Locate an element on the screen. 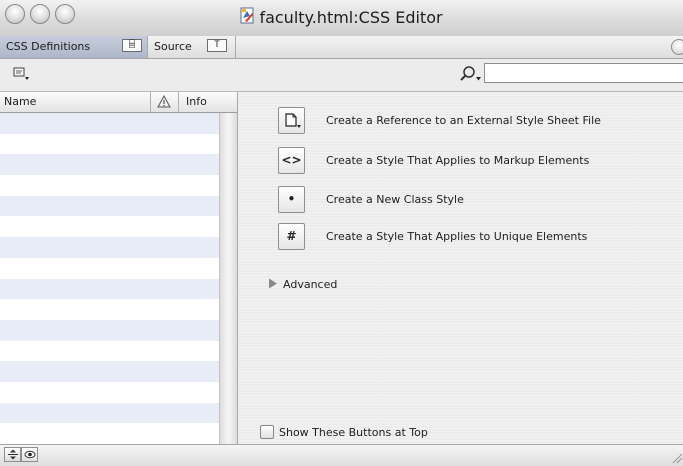 Image resolution: width=683 pixels, height=466 pixels. text-view-icon: T is located at coordinates (217, 45).